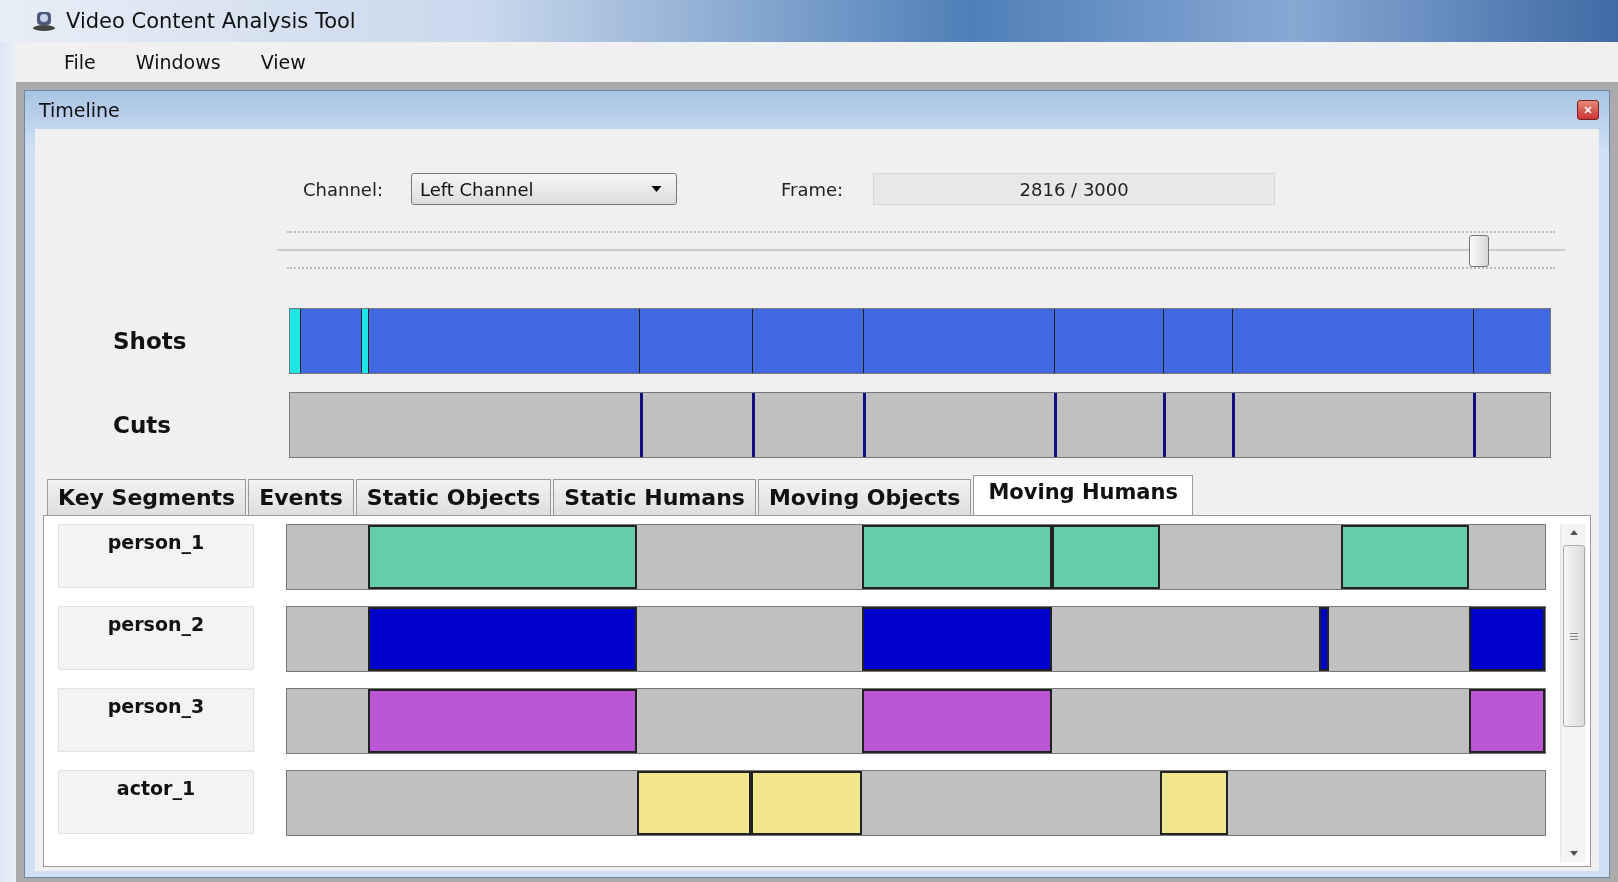 The height and width of the screenshot is (882, 1618). I want to click on tab: Moving Humans, so click(1083, 495).